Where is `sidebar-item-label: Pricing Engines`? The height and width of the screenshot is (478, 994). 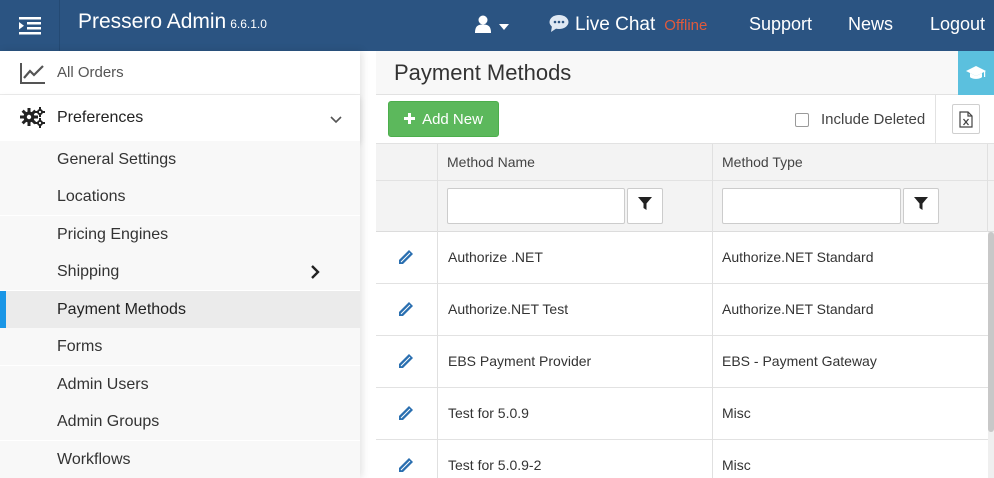
sidebar-item-label: Pricing Engines is located at coordinates (113, 234).